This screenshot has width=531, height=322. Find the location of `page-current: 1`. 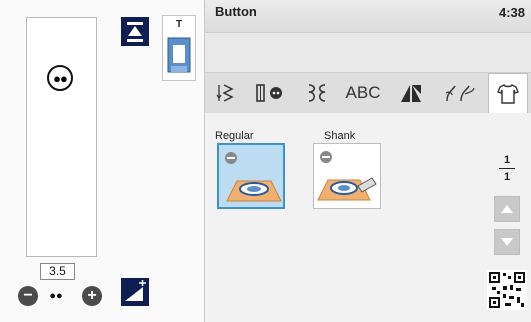

page-current: 1 is located at coordinates (507, 160).